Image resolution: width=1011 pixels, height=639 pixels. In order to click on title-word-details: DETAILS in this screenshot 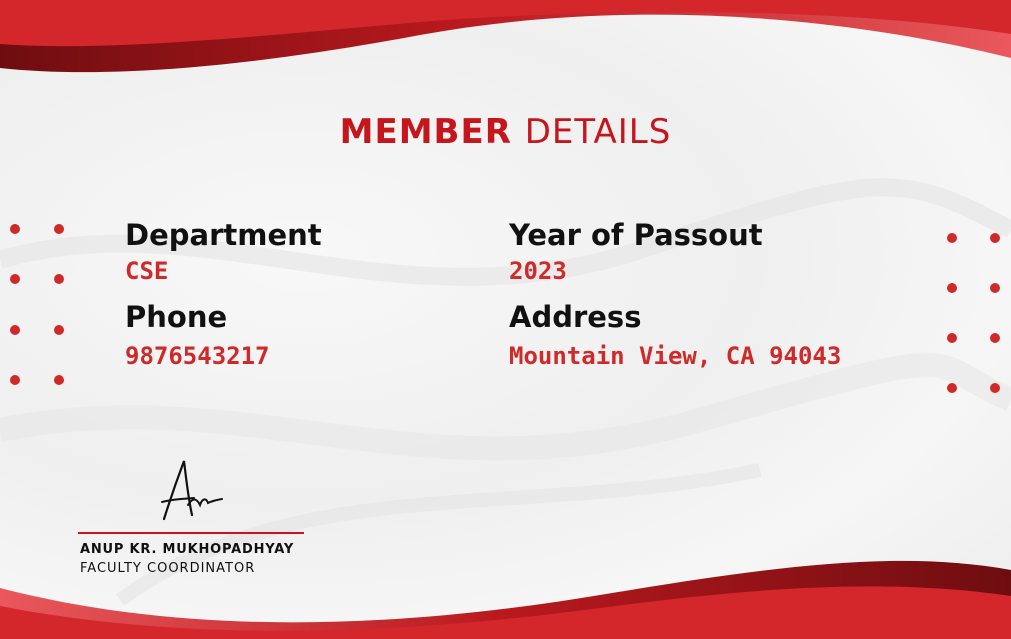, I will do `click(598, 132)`.